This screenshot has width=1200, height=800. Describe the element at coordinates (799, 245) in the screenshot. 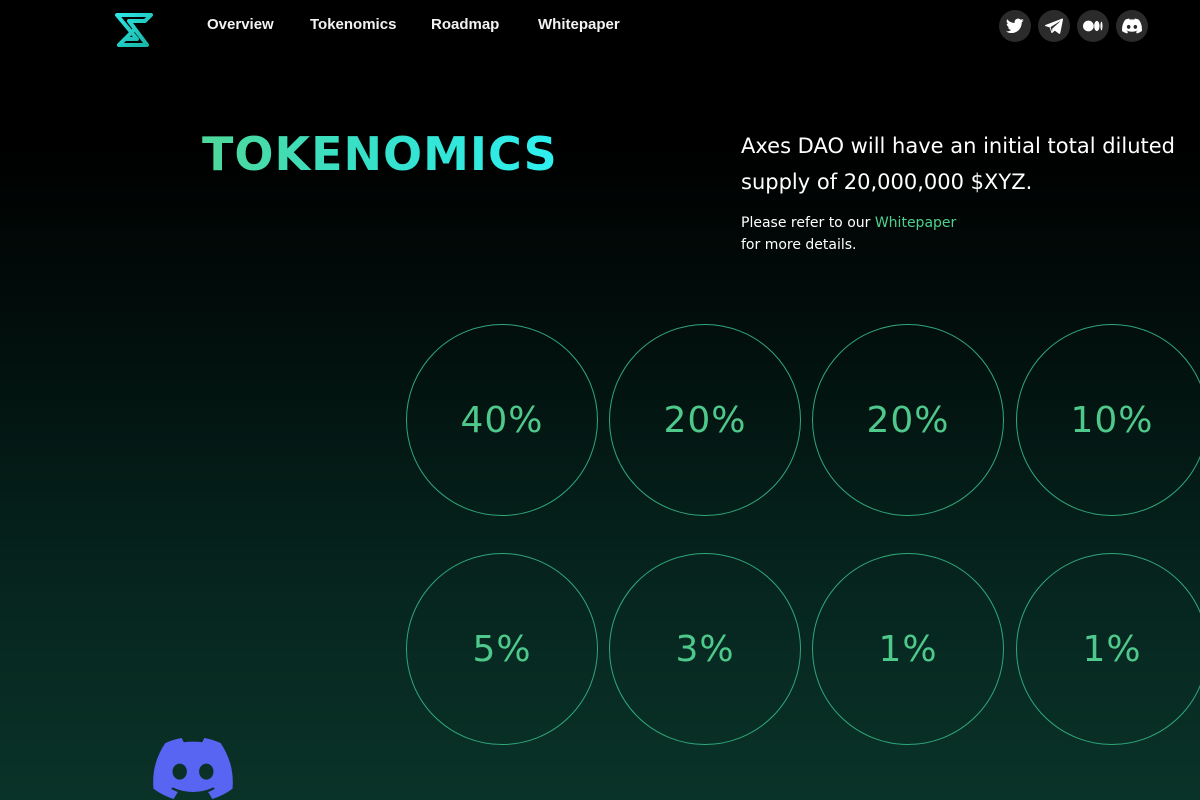

I see `note-suffix: for more details.` at that location.